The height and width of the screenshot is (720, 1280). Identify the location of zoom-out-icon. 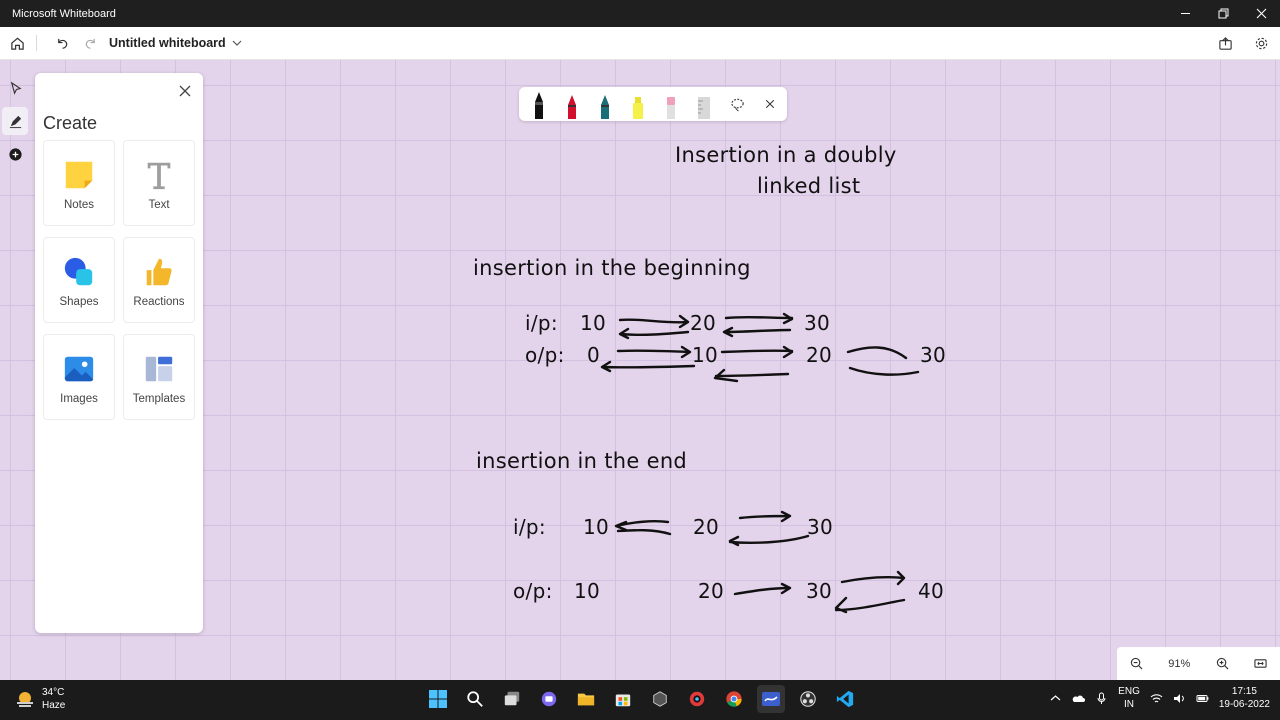
(1136, 663).